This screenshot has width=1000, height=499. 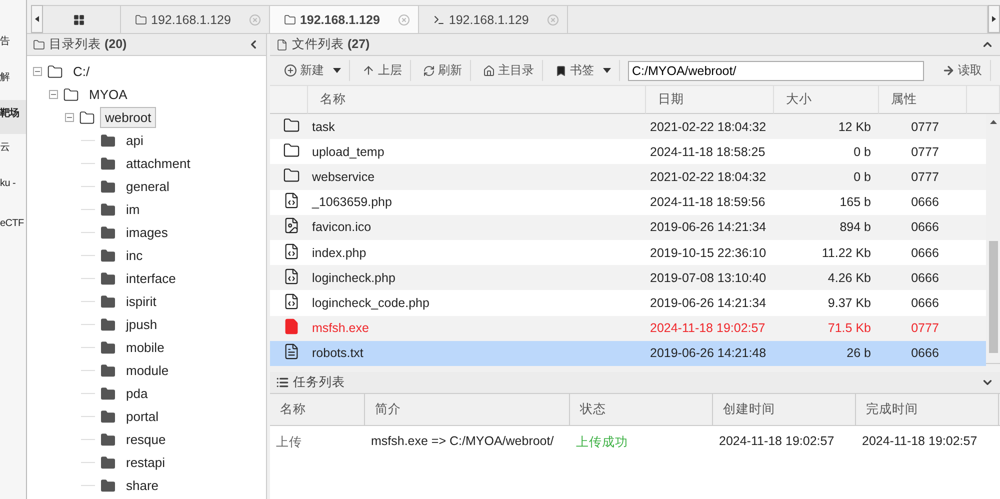 What do you see at coordinates (13, 117) in the screenshot?
I see `background-text: 靶场` at bounding box center [13, 117].